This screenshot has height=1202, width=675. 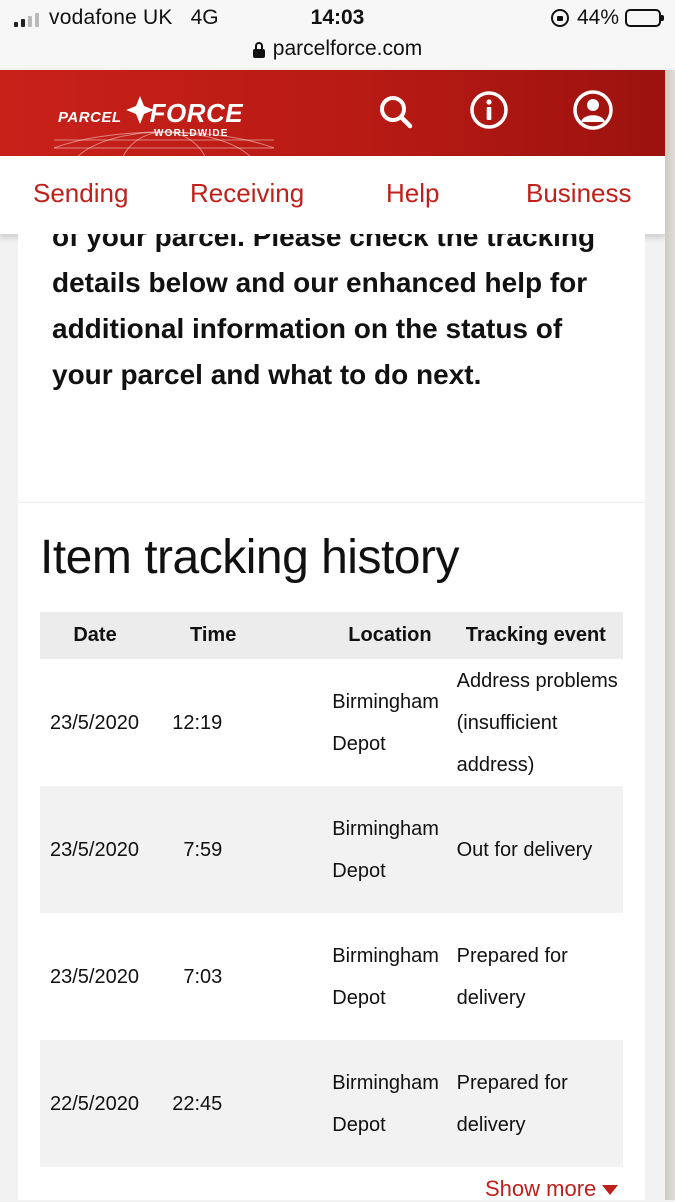 What do you see at coordinates (213, 635) in the screenshot?
I see `column-header-time: Time` at bounding box center [213, 635].